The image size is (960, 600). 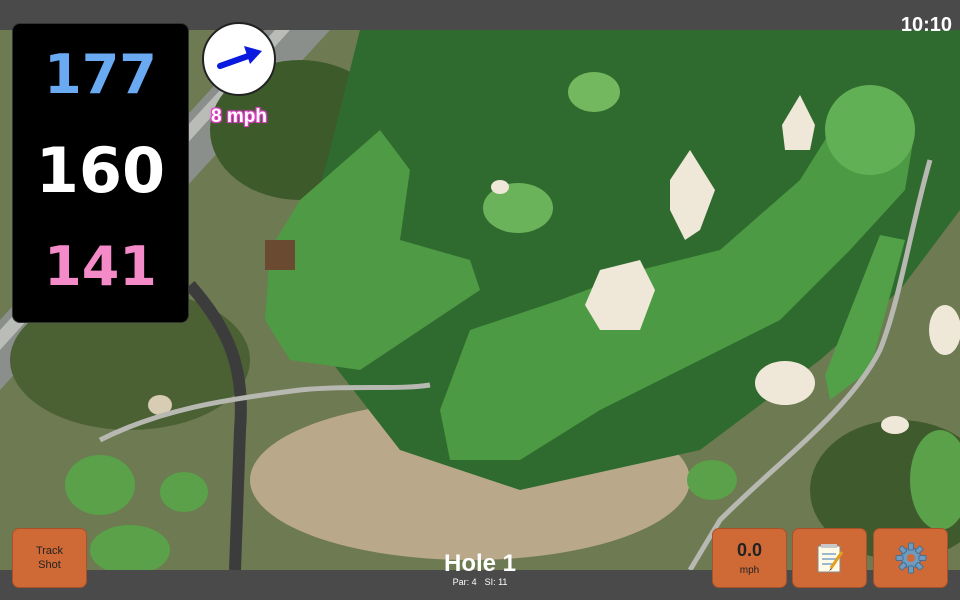 What do you see at coordinates (100, 266) in the screenshot?
I see `distance-front: 141` at bounding box center [100, 266].